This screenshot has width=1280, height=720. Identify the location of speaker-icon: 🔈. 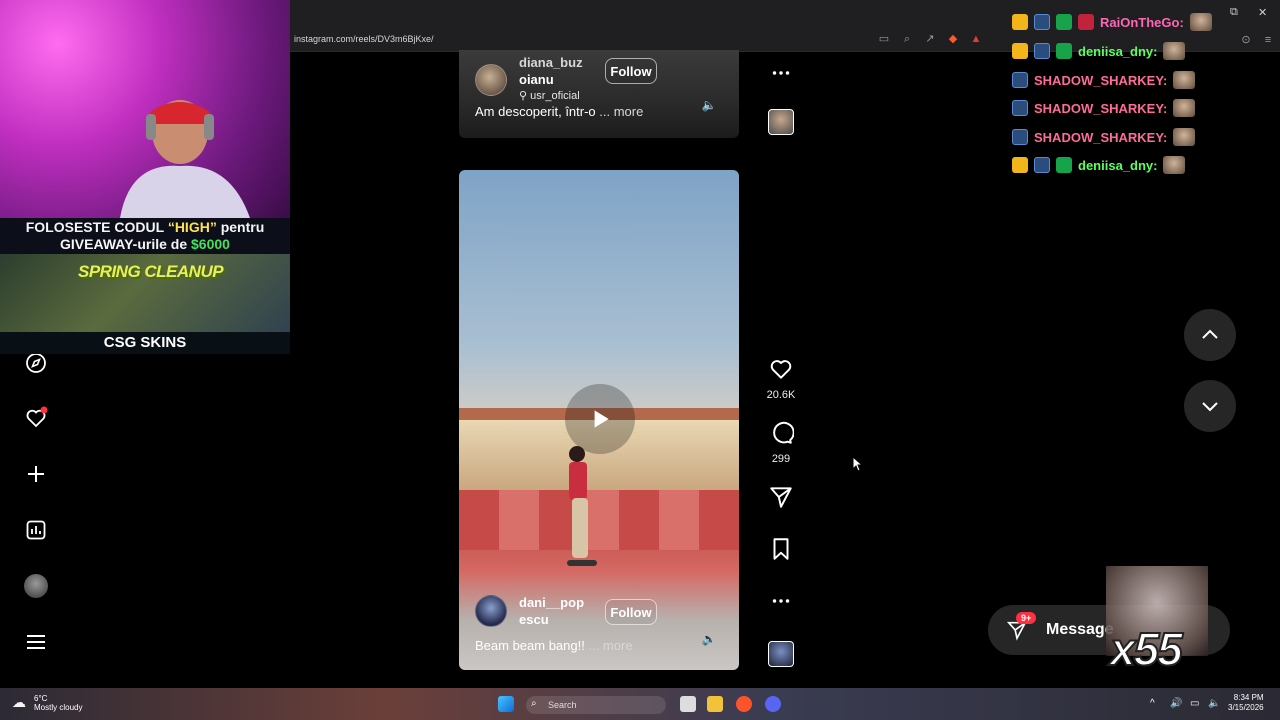
(1214, 703).